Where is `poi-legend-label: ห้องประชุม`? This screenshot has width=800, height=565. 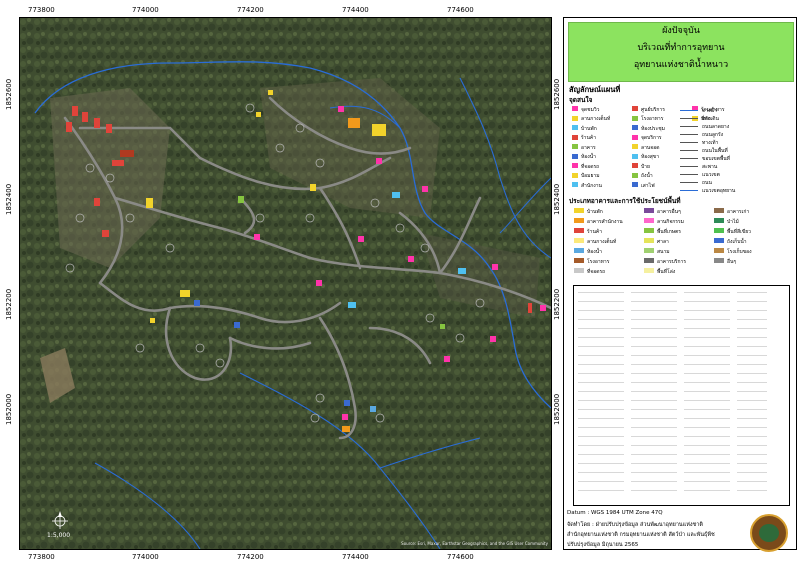
poi-legend-label: ห้องประชุม is located at coordinates (653, 128).